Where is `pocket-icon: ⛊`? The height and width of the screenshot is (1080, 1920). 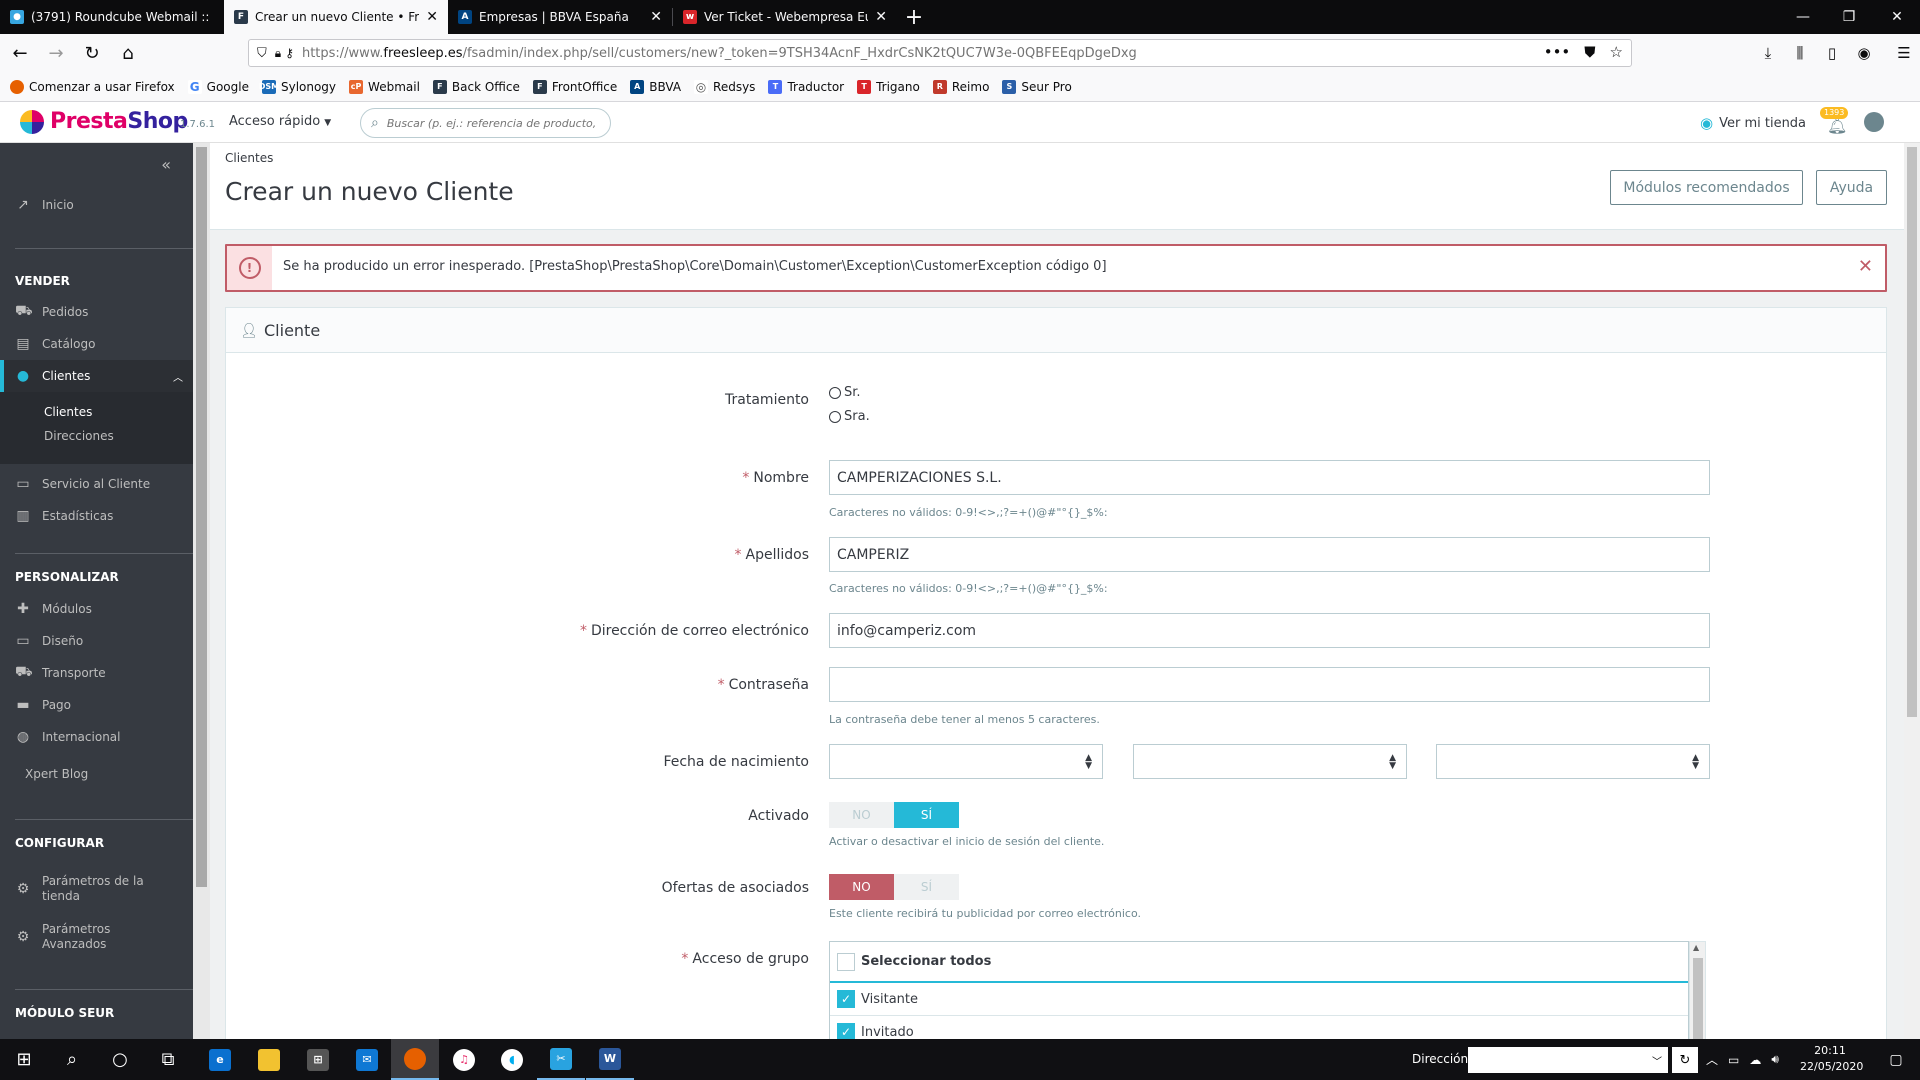 pocket-icon: ⛊ is located at coordinates (1589, 52).